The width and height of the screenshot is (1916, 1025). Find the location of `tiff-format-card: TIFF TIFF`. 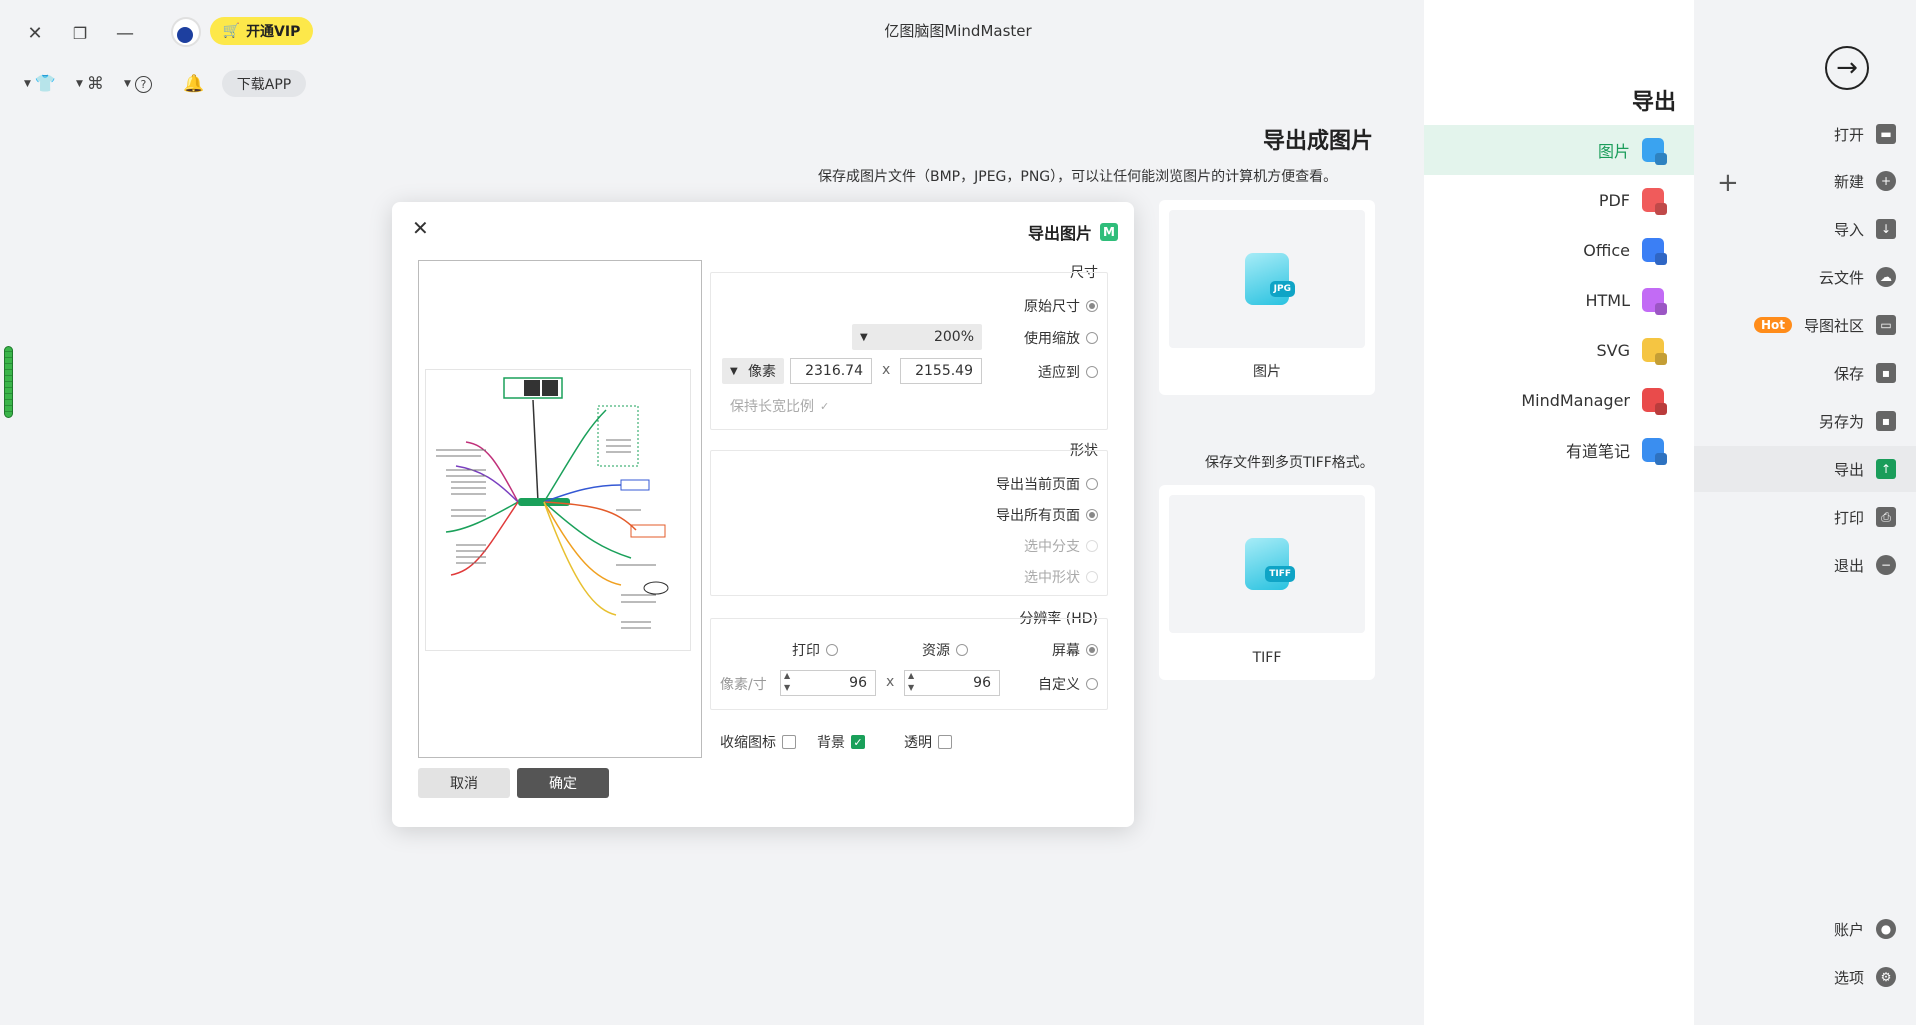

tiff-format-card: TIFF TIFF is located at coordinates (1267, 582).